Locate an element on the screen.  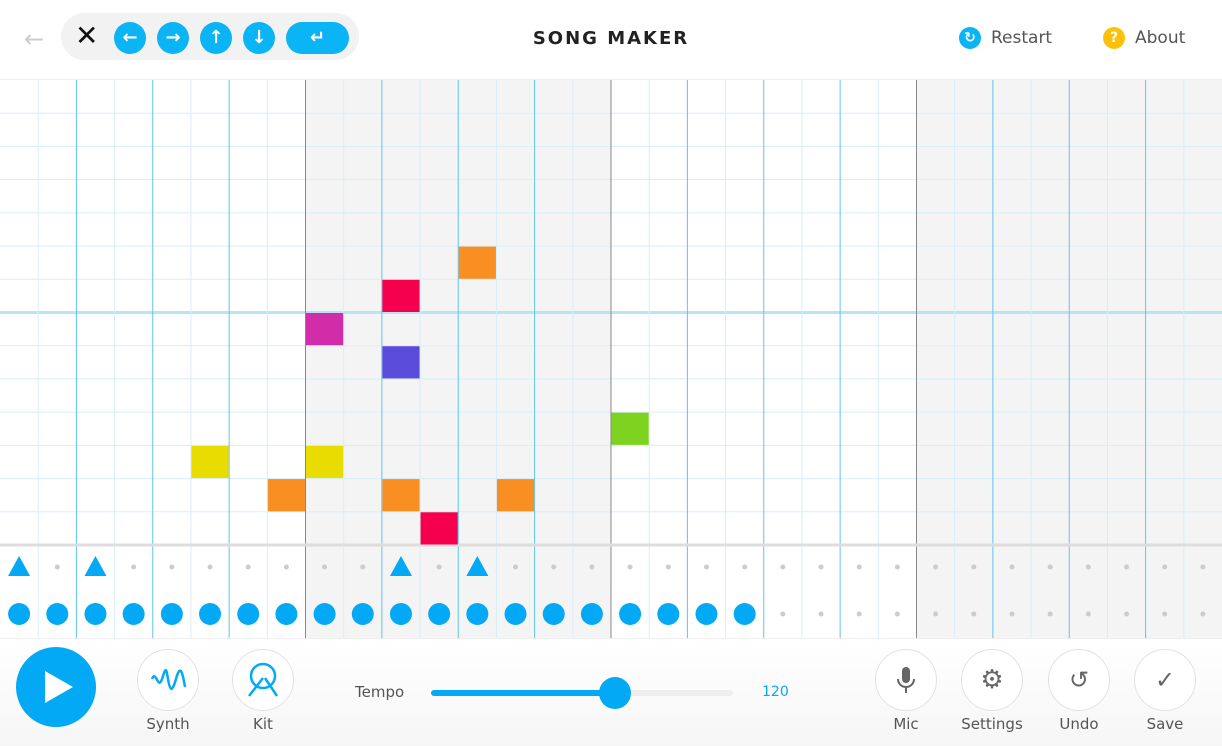
restart-label: Restart is located at coordinates (1022, 38).